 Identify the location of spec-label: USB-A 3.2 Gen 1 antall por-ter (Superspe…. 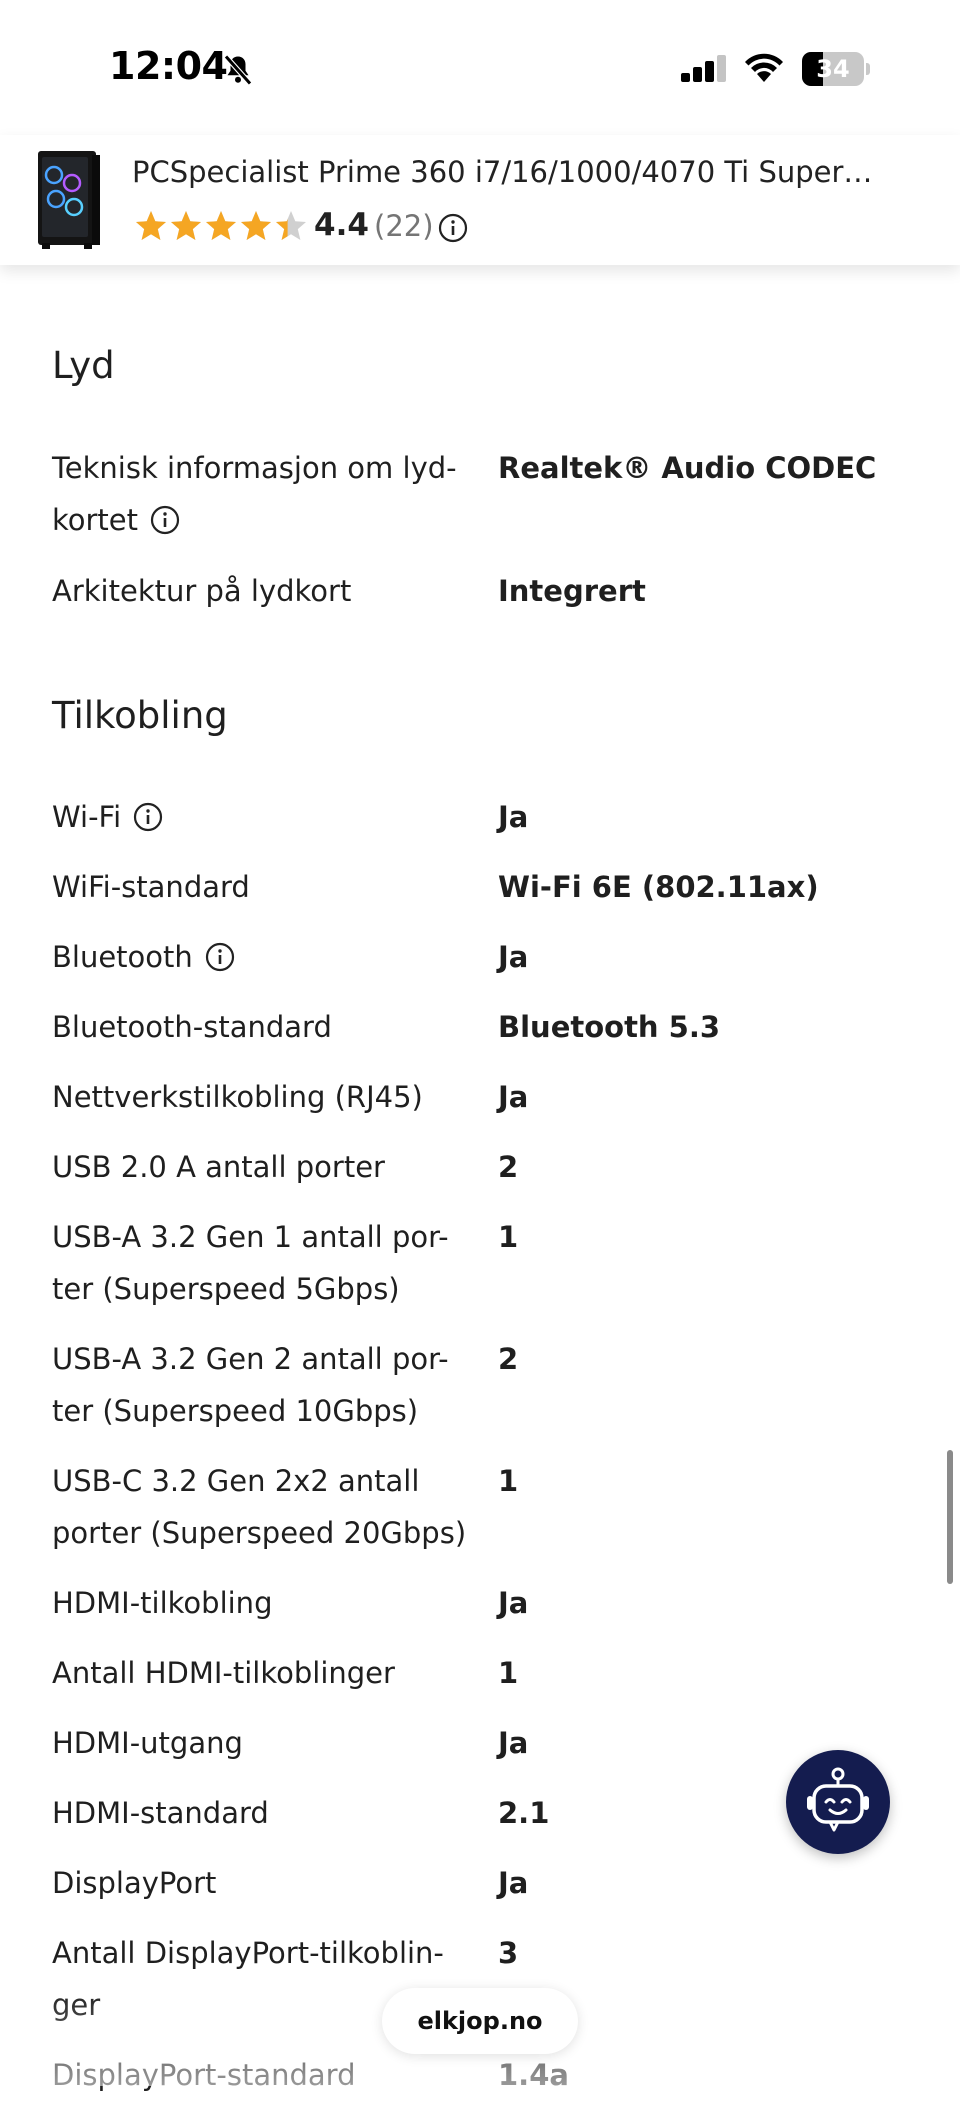
(250, 1263).